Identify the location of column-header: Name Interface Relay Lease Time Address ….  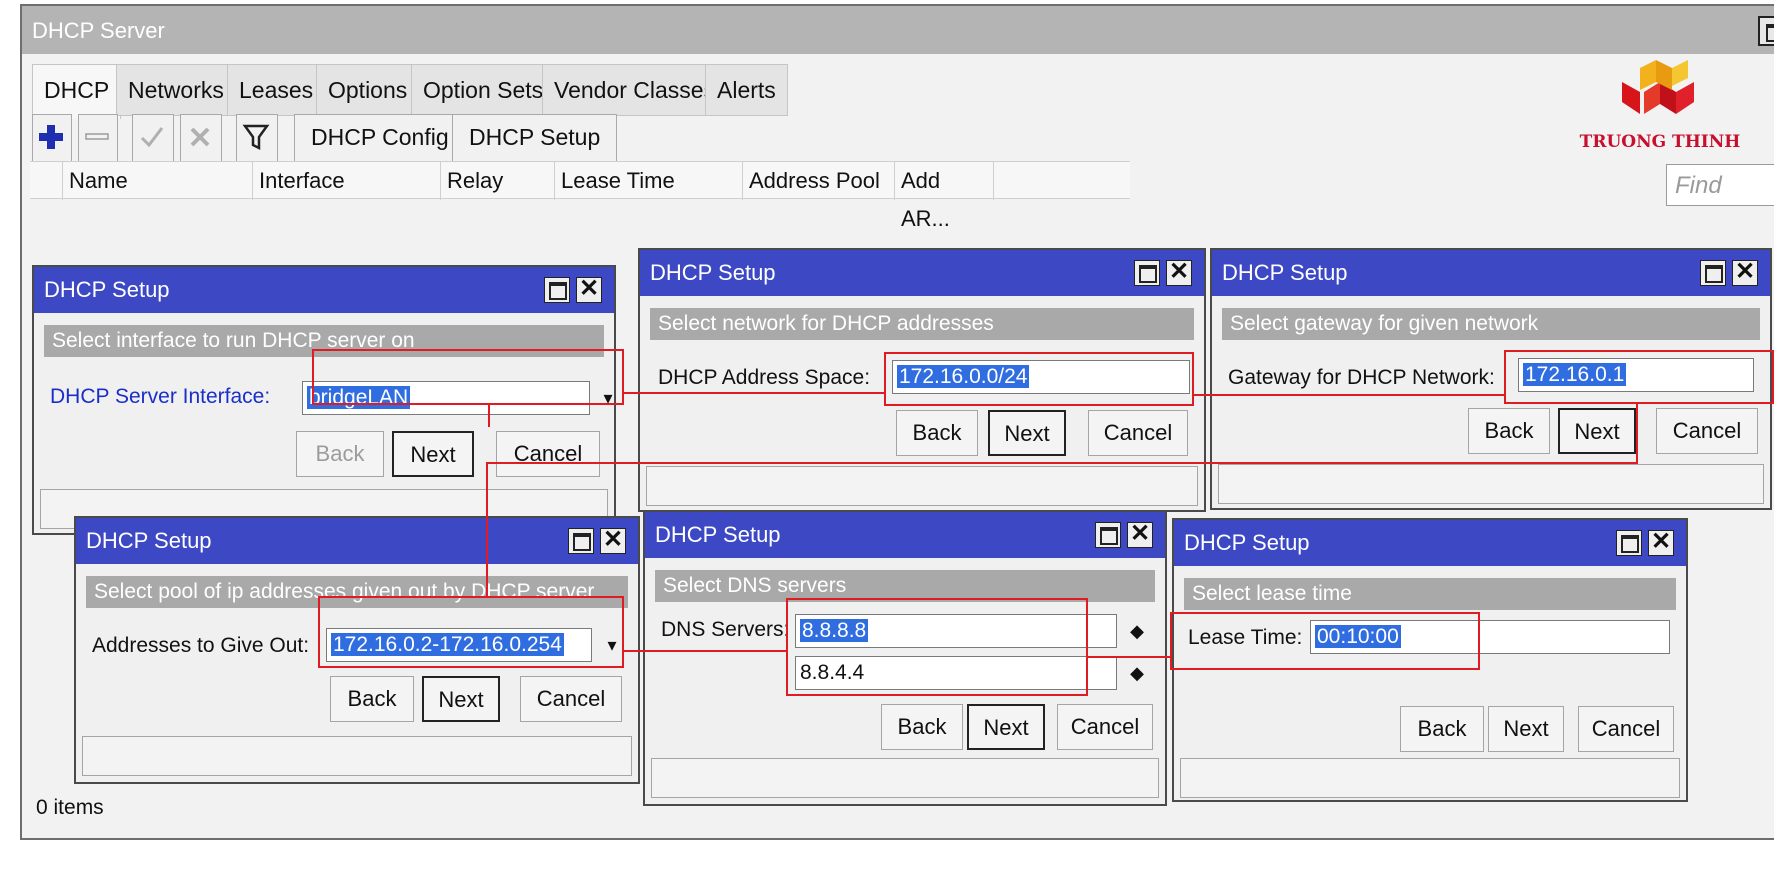
(580, 196).